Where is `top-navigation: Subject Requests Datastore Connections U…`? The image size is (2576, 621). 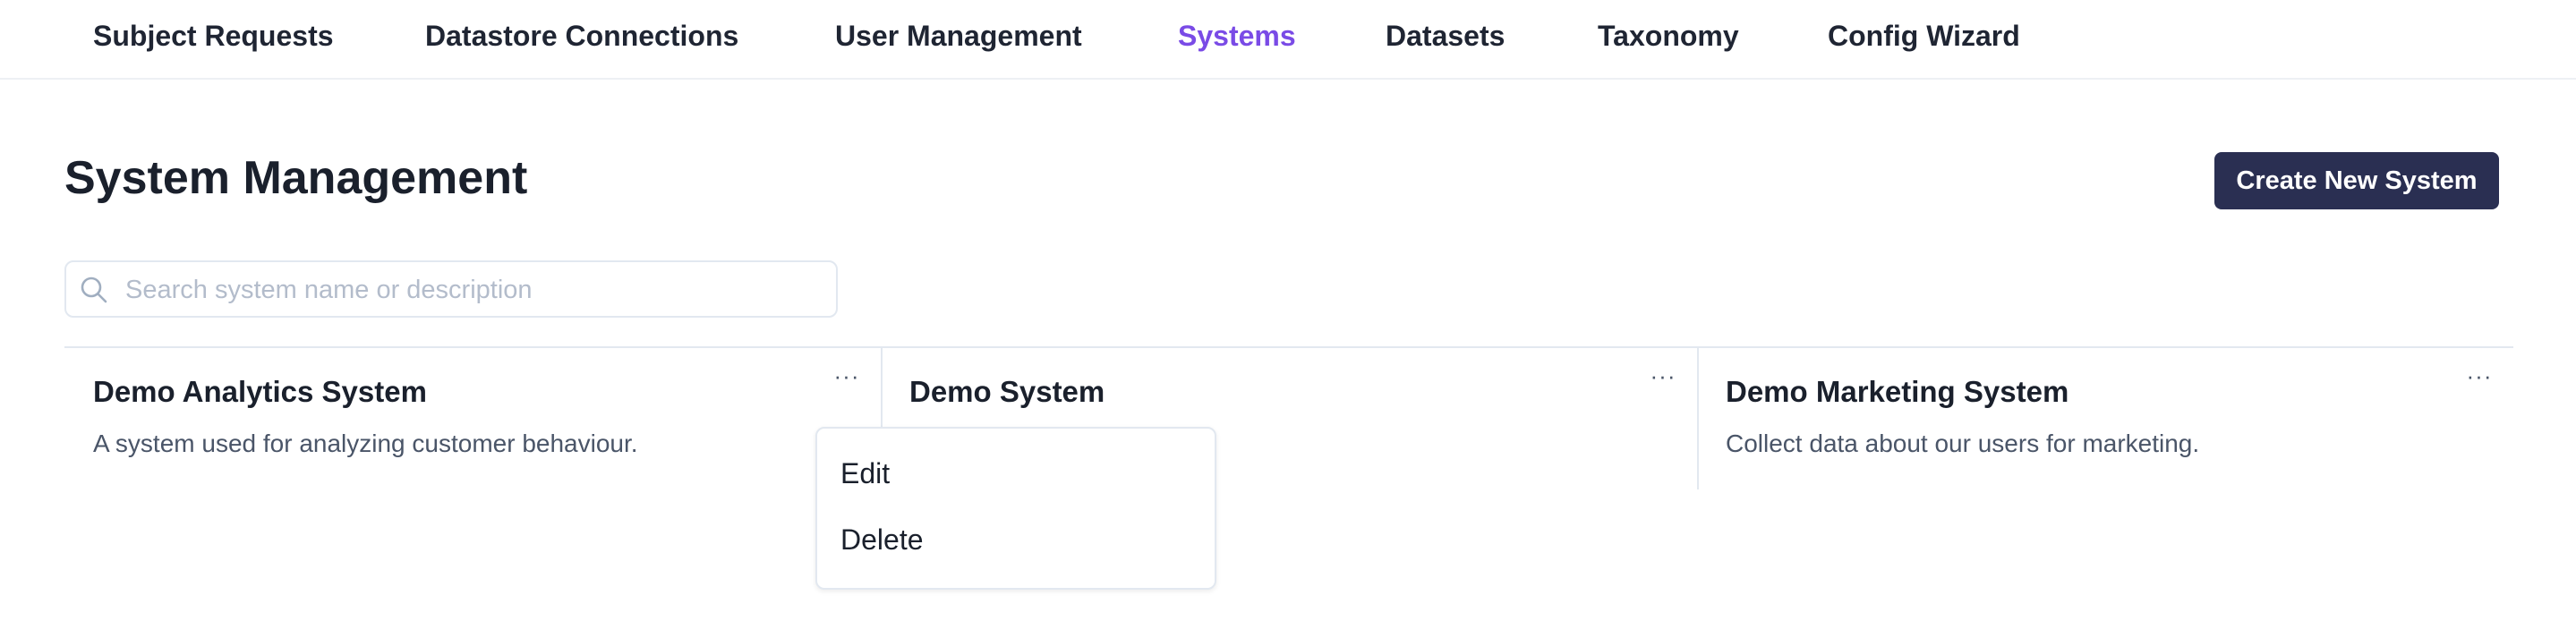
top-navigation: Subject Requests Datastore Connections U… is located at coordinates (1288, 40).